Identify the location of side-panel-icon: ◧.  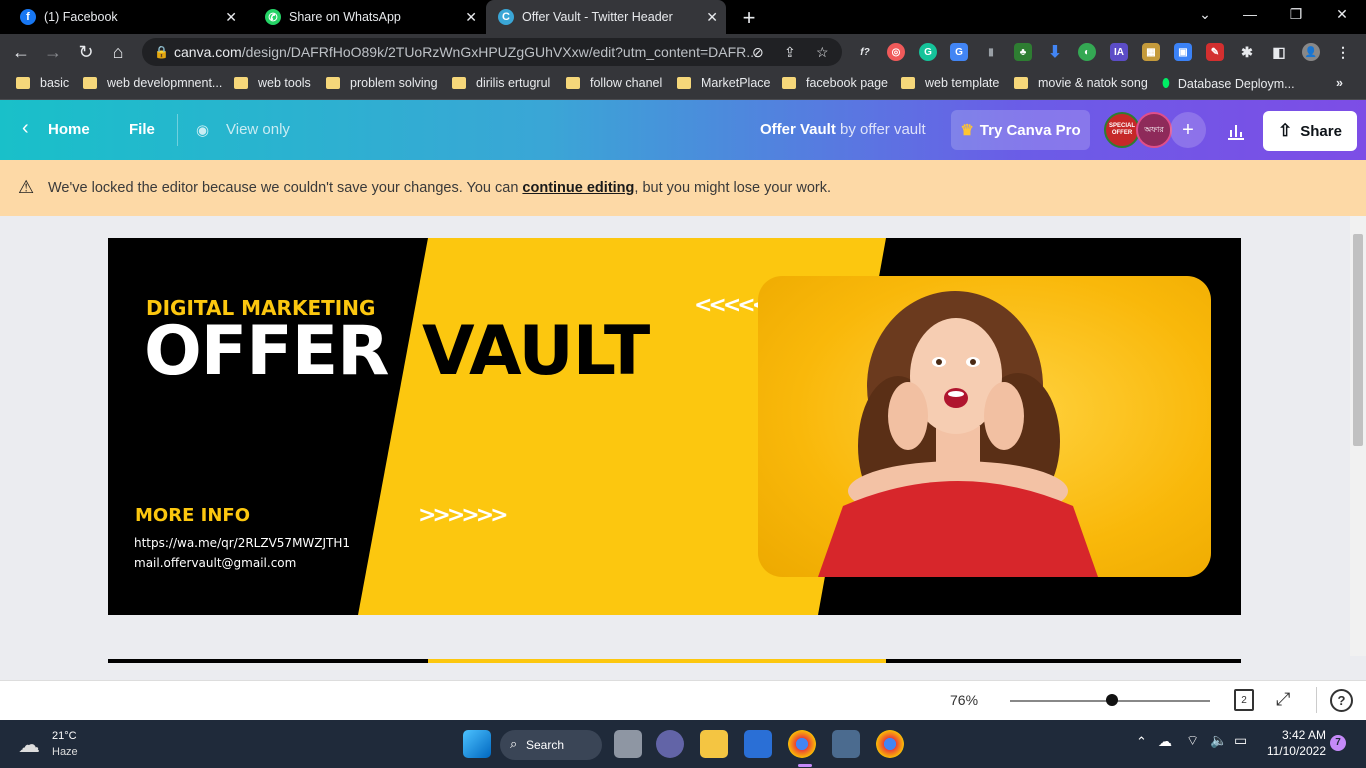
(1279, 52).